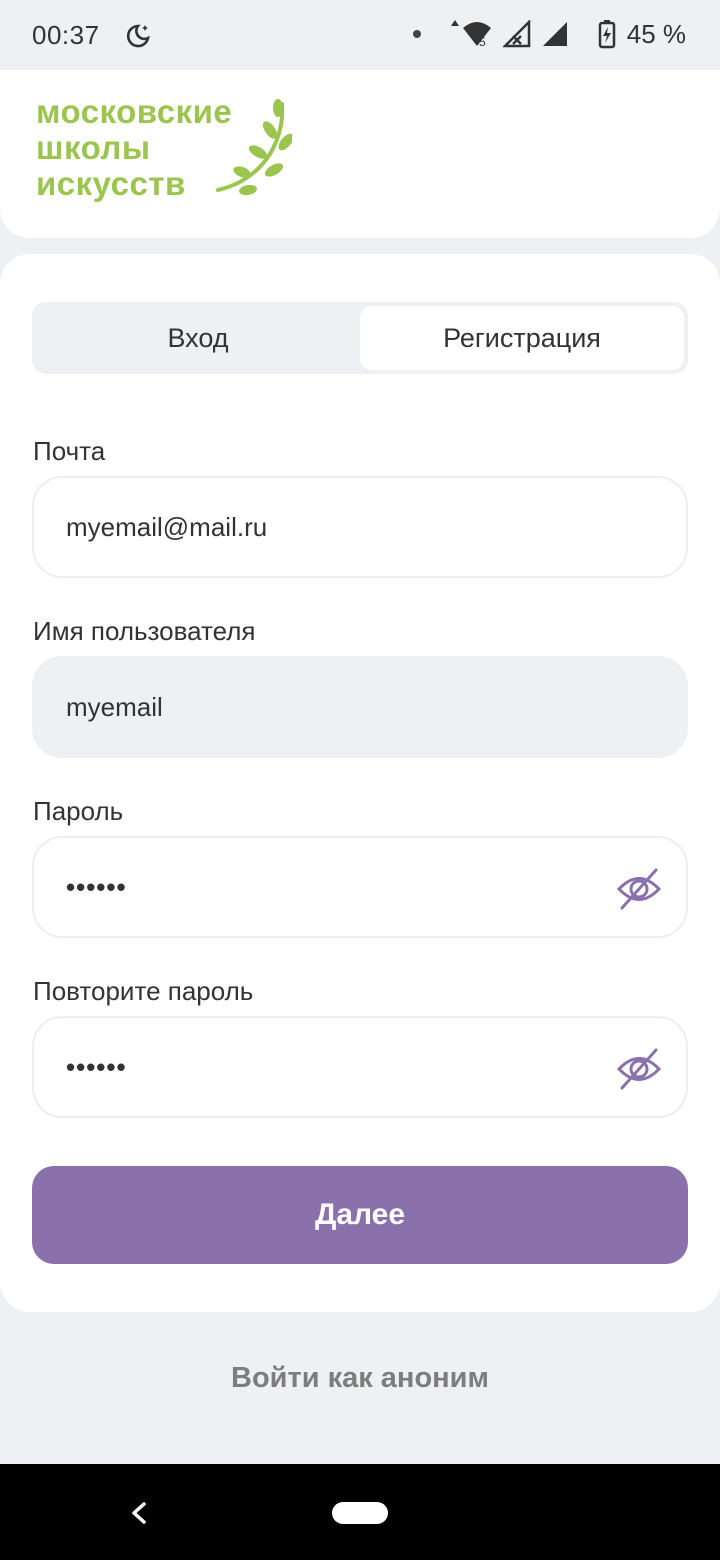  I want to click on next-button: Далее, so click(360, 1215).